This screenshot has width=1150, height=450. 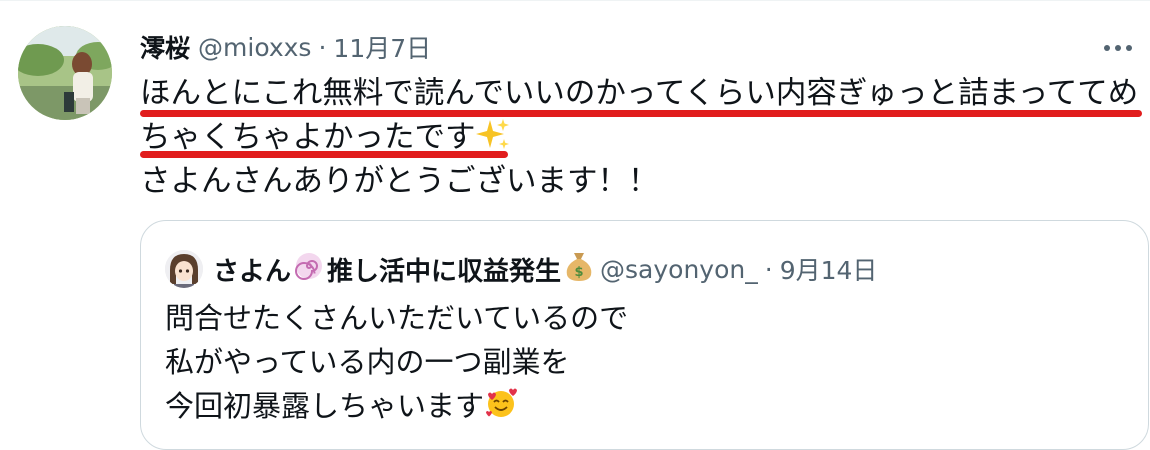 What do you see at coordinates (184, 269) in the screenshot?
I see `quoted-author-avatar` at bounding box center [184, 269].